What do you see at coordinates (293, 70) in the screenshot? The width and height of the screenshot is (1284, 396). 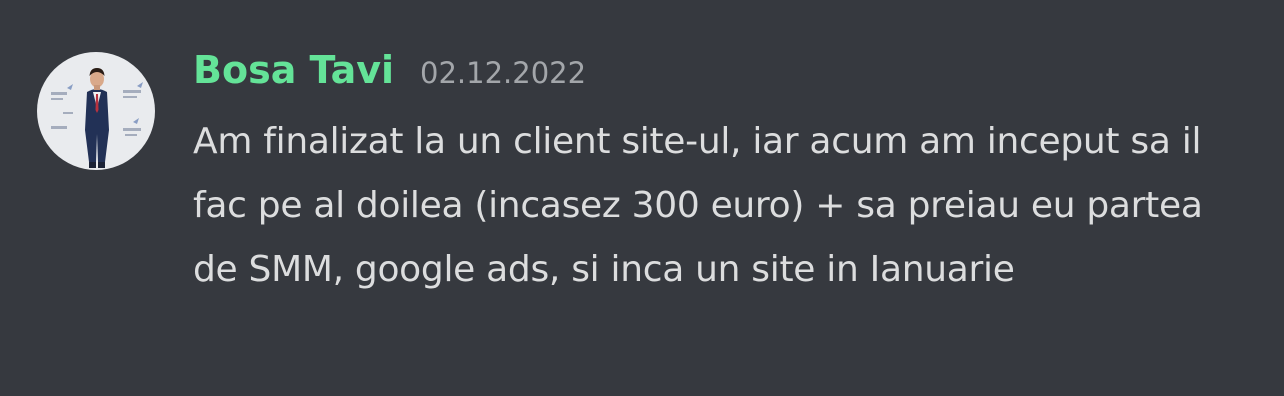 I see `username: Bosa Tavi` at bounding box center [293, 70].